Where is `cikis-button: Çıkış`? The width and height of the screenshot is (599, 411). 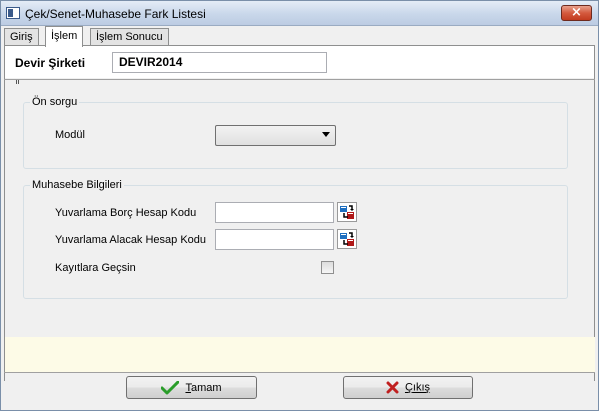
cikis-button: Çıkış is located at coordinates (408, 387).